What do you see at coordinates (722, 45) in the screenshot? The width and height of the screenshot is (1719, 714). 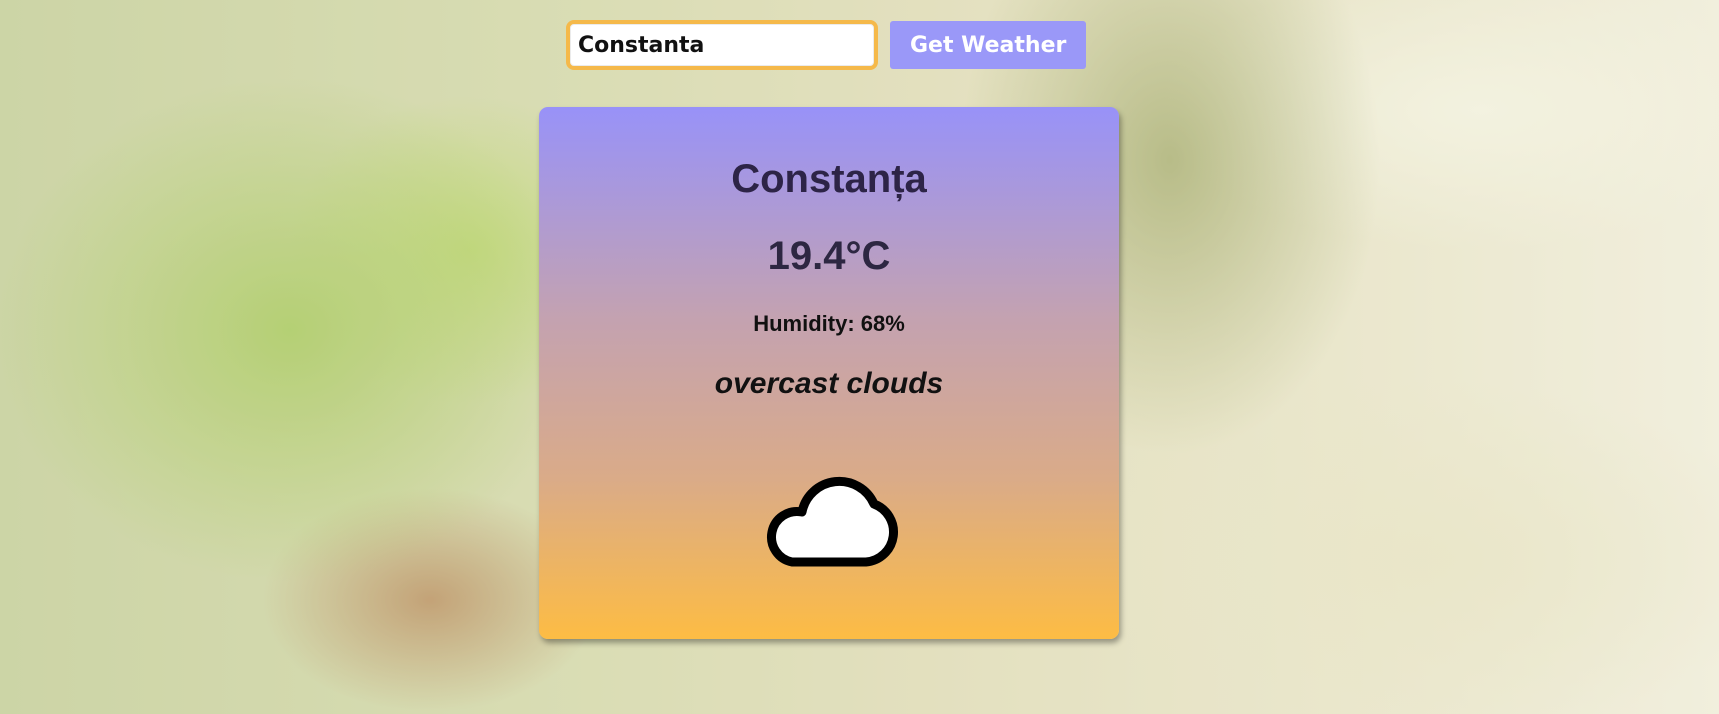 I see `city-search-input` at bounding box center [722, 45].